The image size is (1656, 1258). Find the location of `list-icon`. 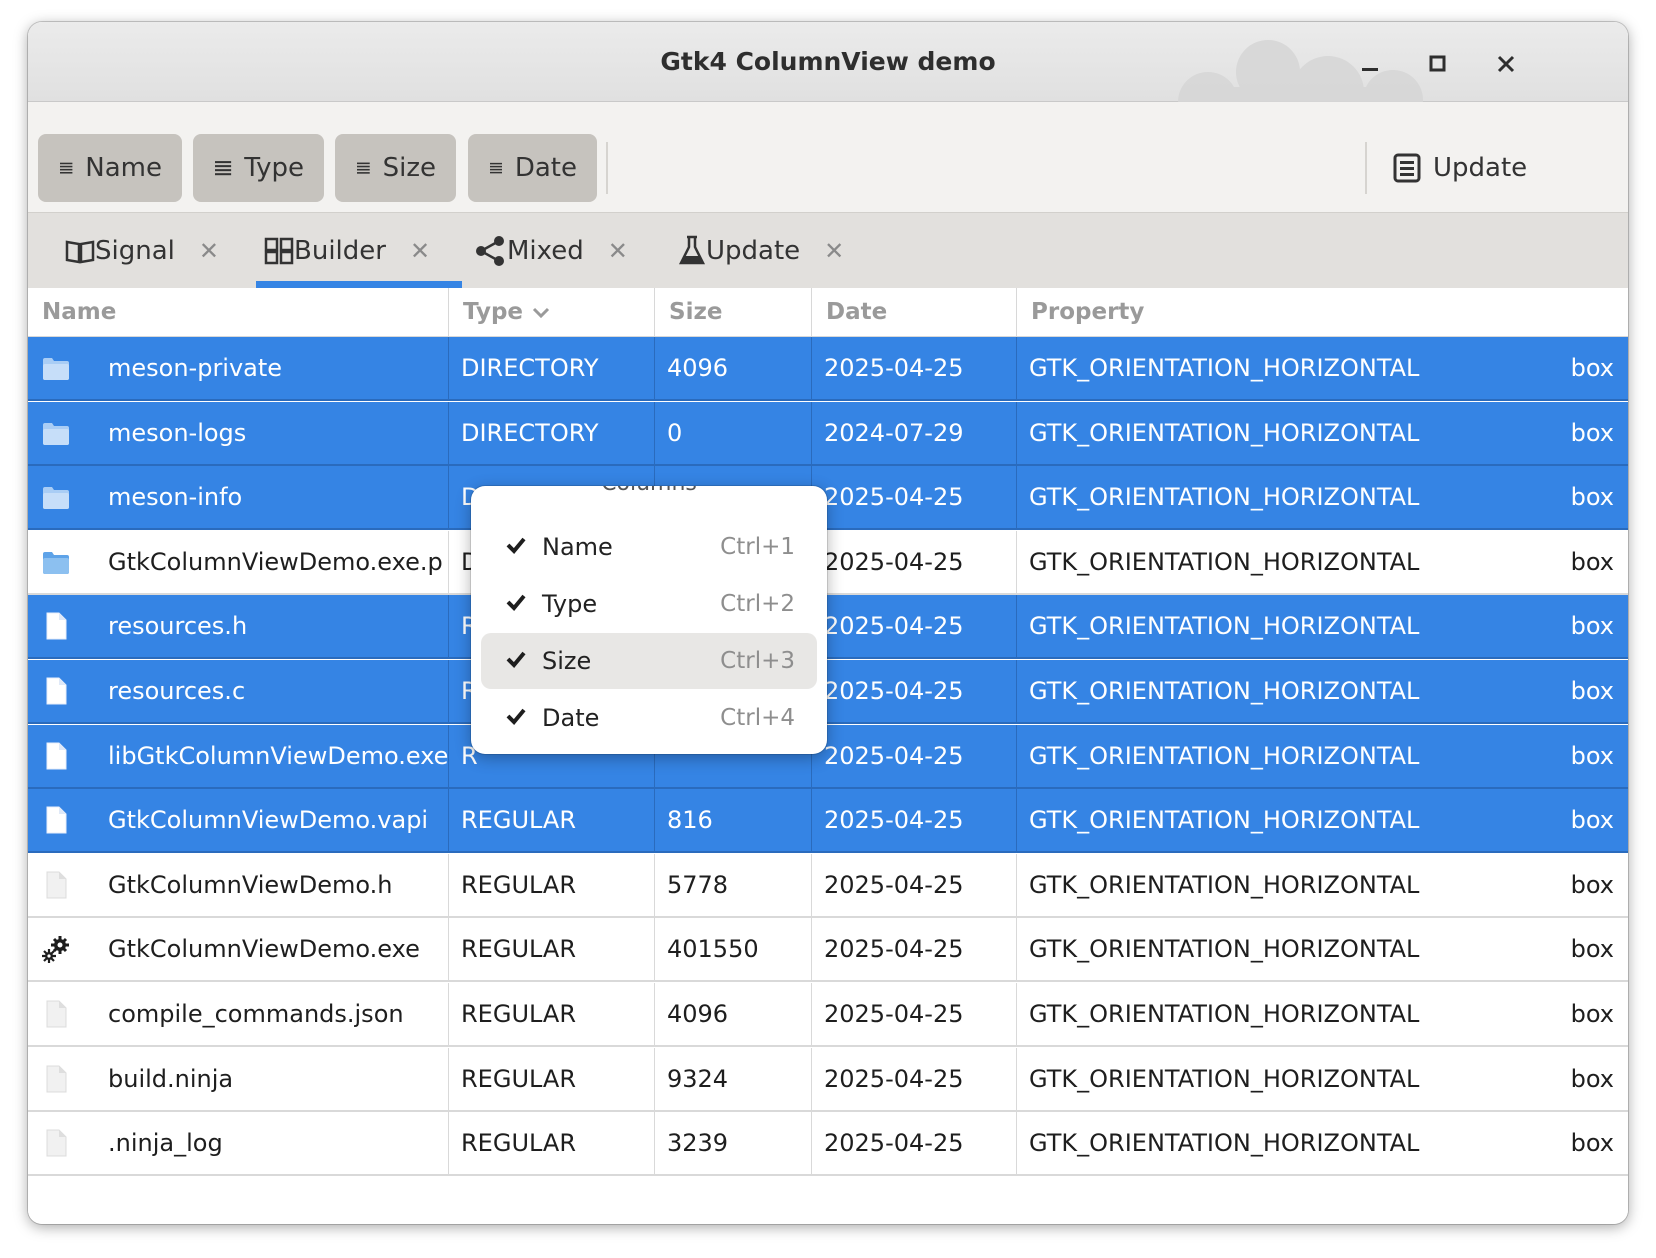

list-icon is located at coordinates (363, 168).